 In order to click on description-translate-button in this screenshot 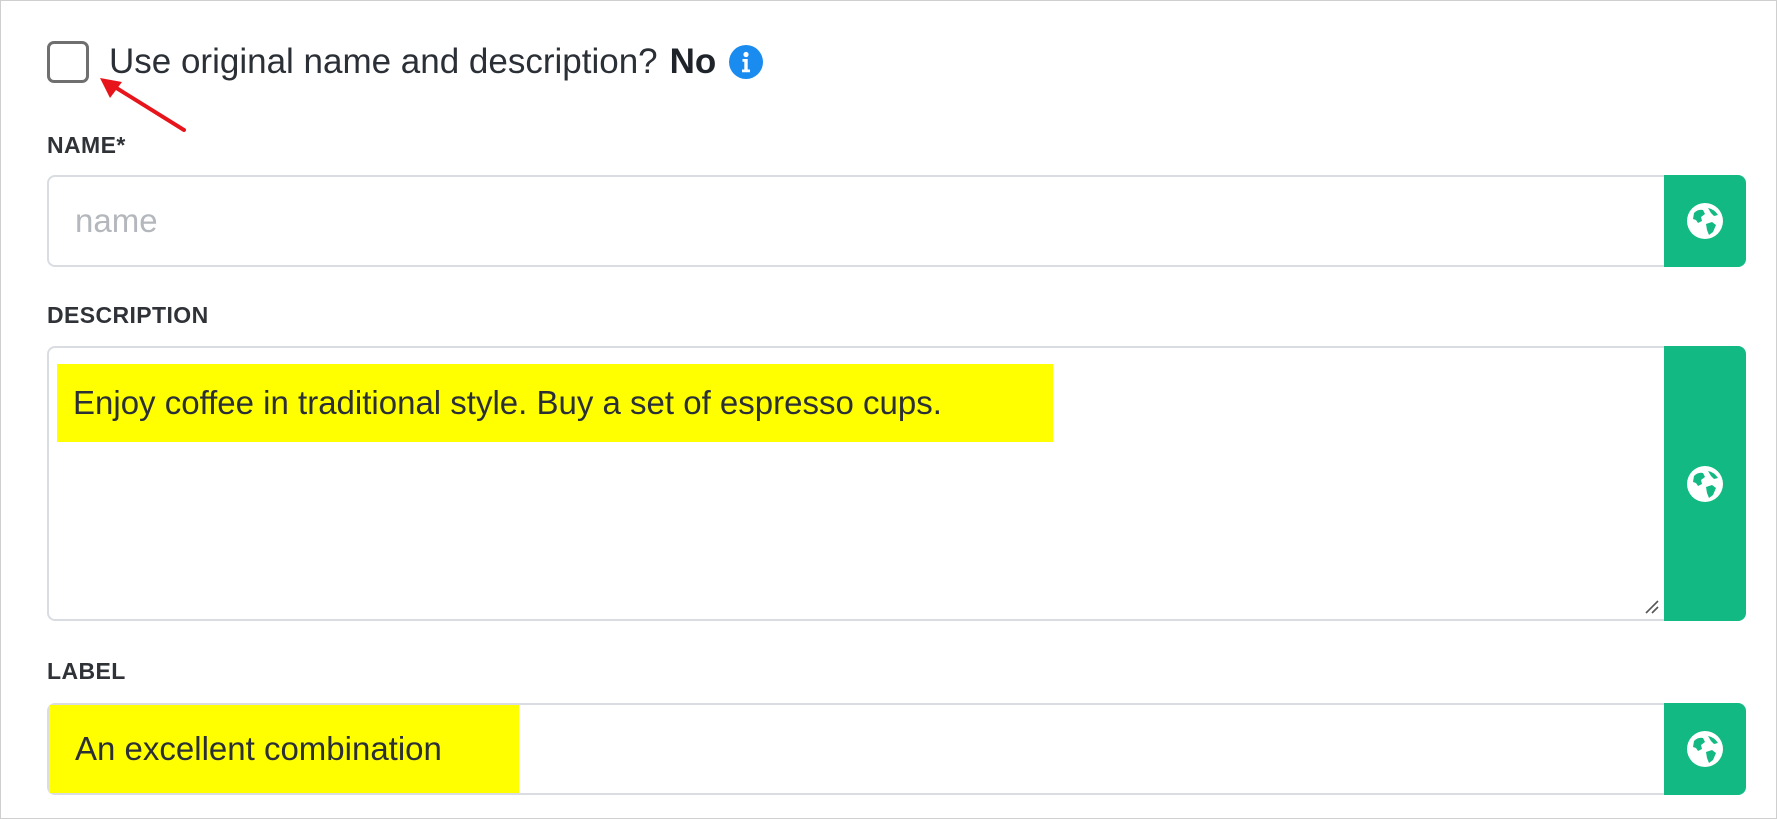, I will do `click(1705, 483)`.